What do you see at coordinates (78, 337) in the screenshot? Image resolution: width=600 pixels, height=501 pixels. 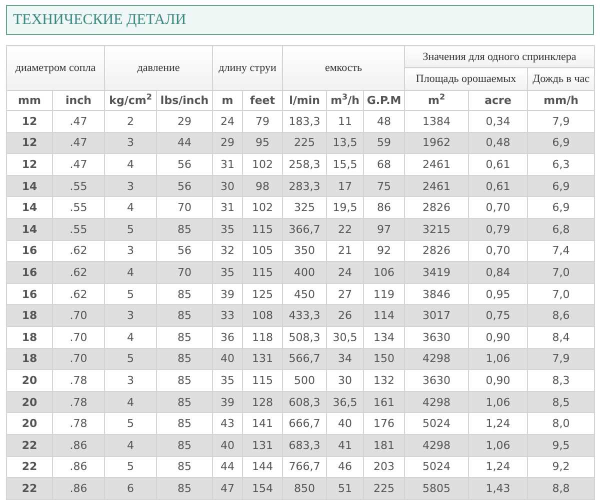 I see `table-cell: .70` at bounding box center [78, 337].